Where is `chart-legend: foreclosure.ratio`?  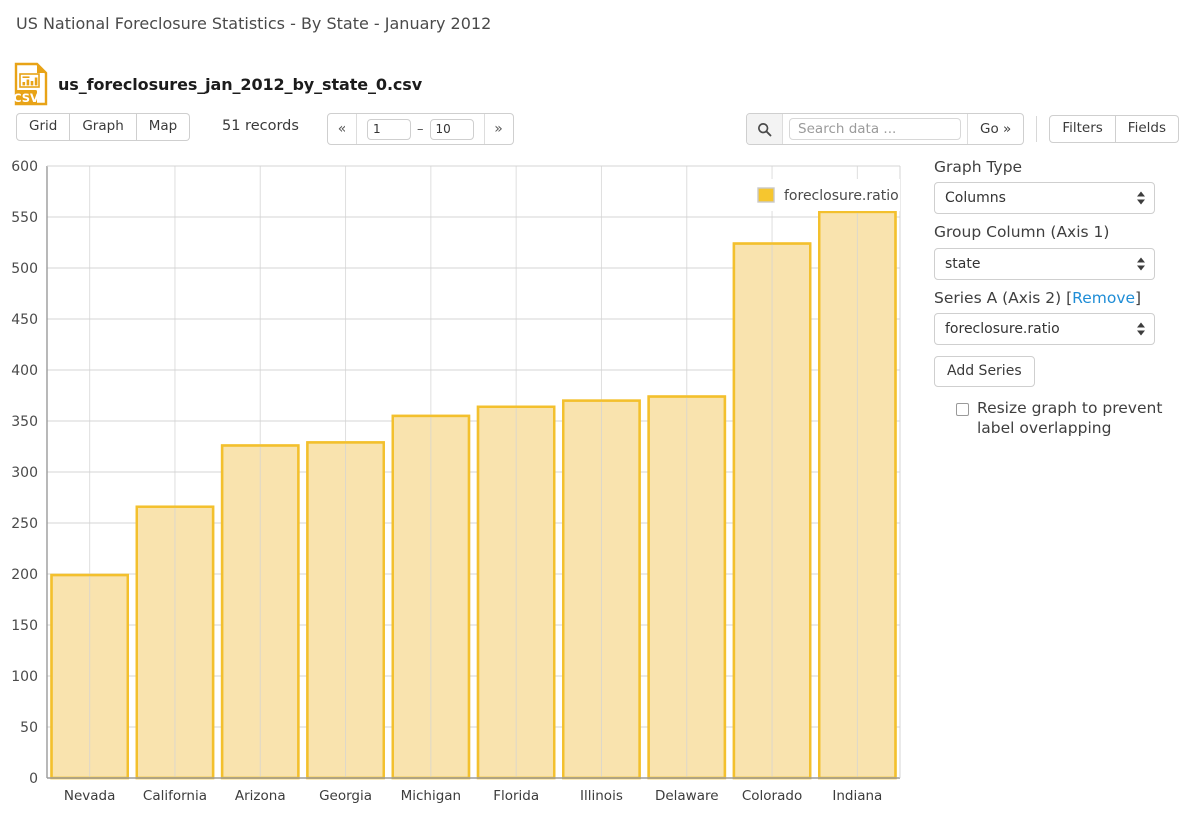
chart-legend: foreclosure.ratio is located at coordinates (824, 195).